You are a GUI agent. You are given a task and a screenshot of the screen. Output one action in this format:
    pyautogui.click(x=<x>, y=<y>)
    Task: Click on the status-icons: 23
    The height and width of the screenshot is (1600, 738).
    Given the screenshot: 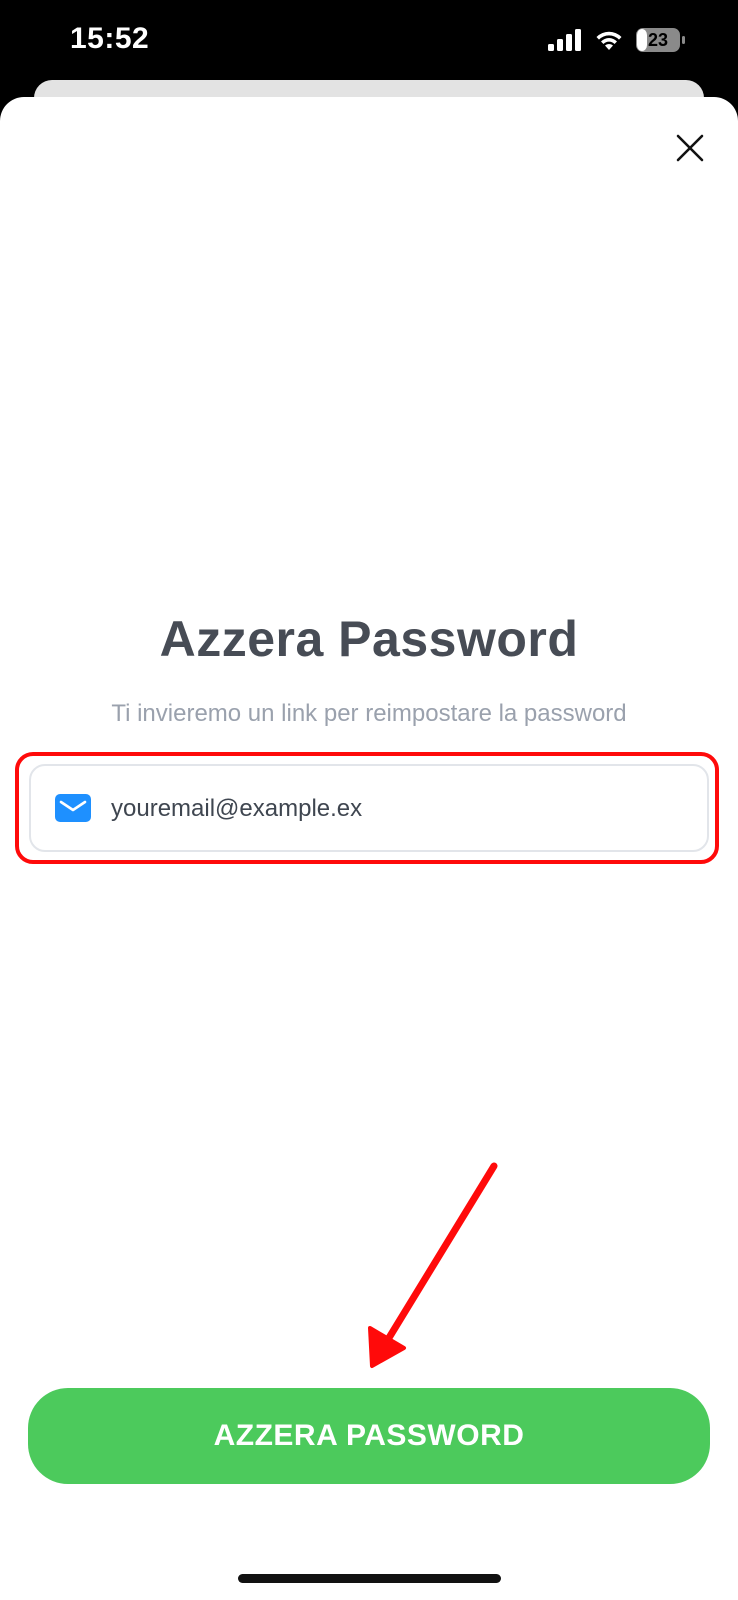 What is the action you would take?
    pyautogui.click(x=617, y=40)
    